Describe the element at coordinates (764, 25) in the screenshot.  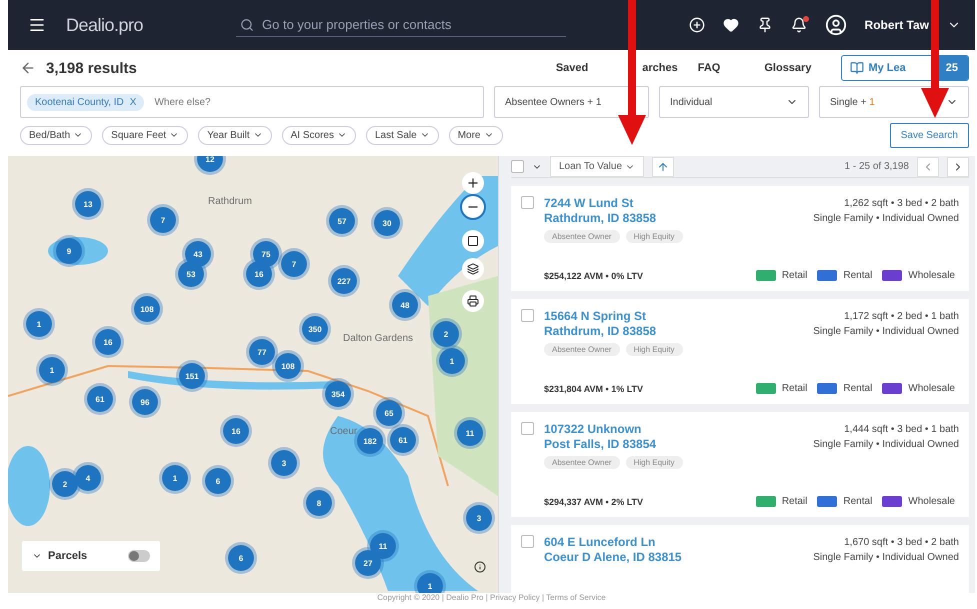
I see `pin-icon` at that location.